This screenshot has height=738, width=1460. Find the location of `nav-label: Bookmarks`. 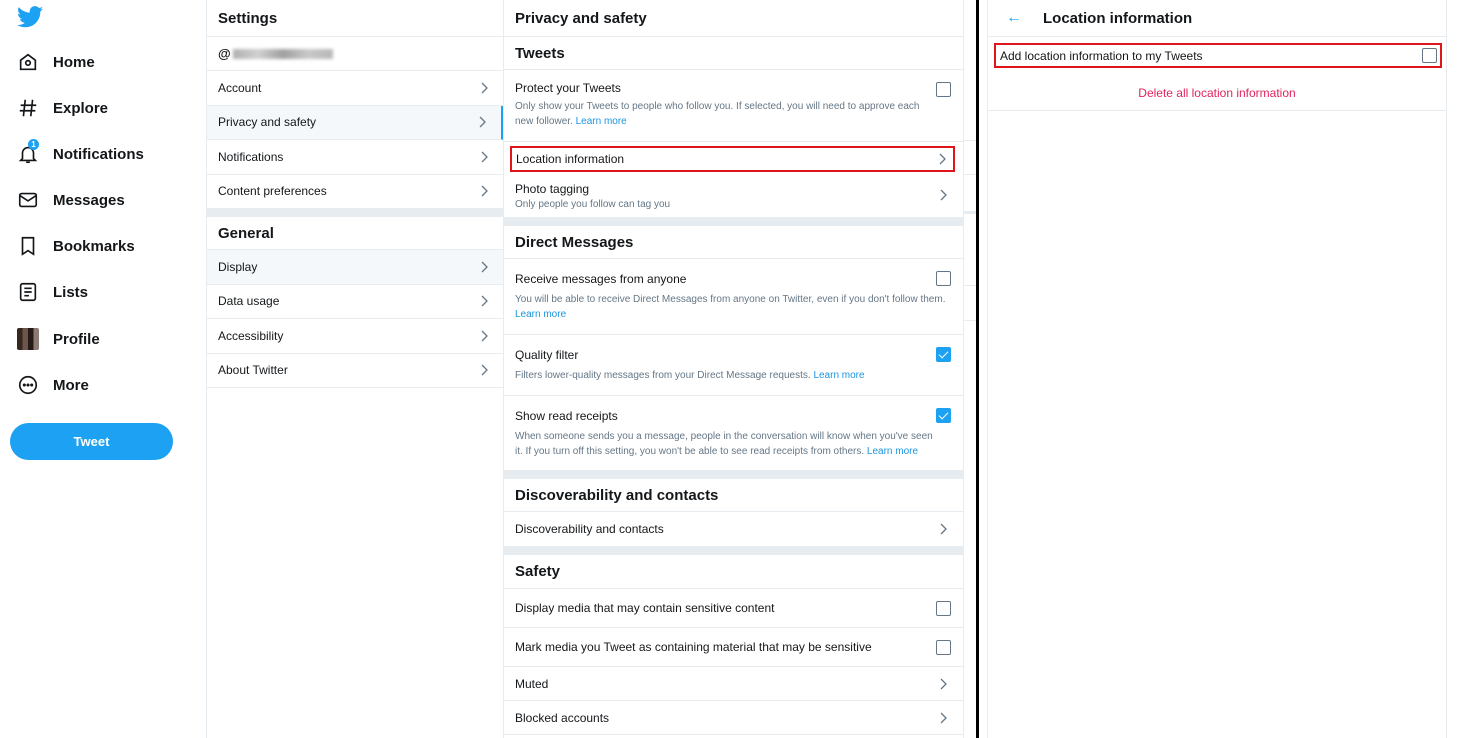

nav-label: Bookmarks is located at coordinates (94, 246).